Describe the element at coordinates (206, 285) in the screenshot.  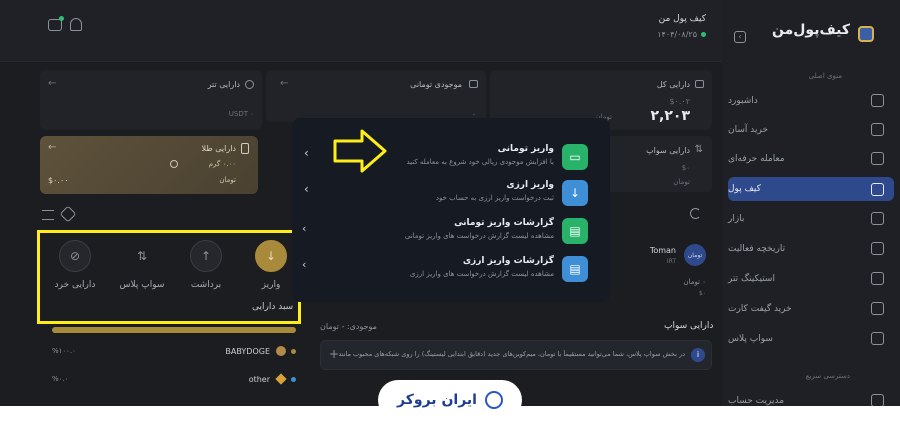
I see `withdraw-label: برداشت` at that location.